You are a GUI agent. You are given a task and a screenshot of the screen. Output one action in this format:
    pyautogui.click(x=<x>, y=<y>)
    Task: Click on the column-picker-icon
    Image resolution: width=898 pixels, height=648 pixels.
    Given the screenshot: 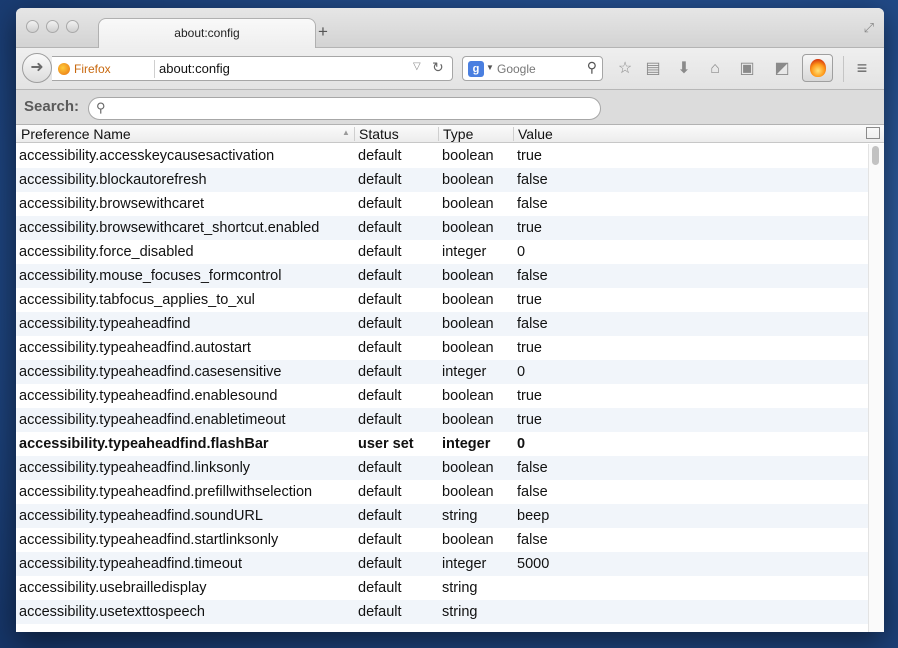 What is the action you would take?
    pyautogui.click(x=873, y=133)
    